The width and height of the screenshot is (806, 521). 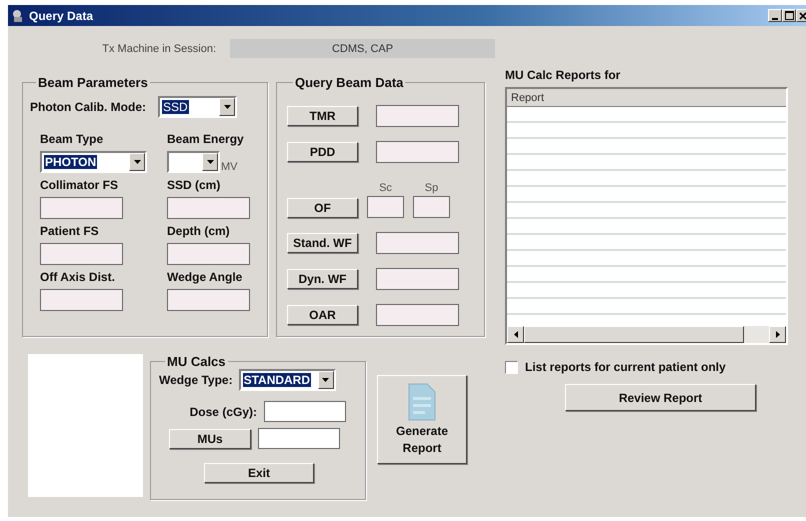 What do you see at coordinates (511, 367) in the screenshot?
I see `checkbox` at bounding box center [511, 367].